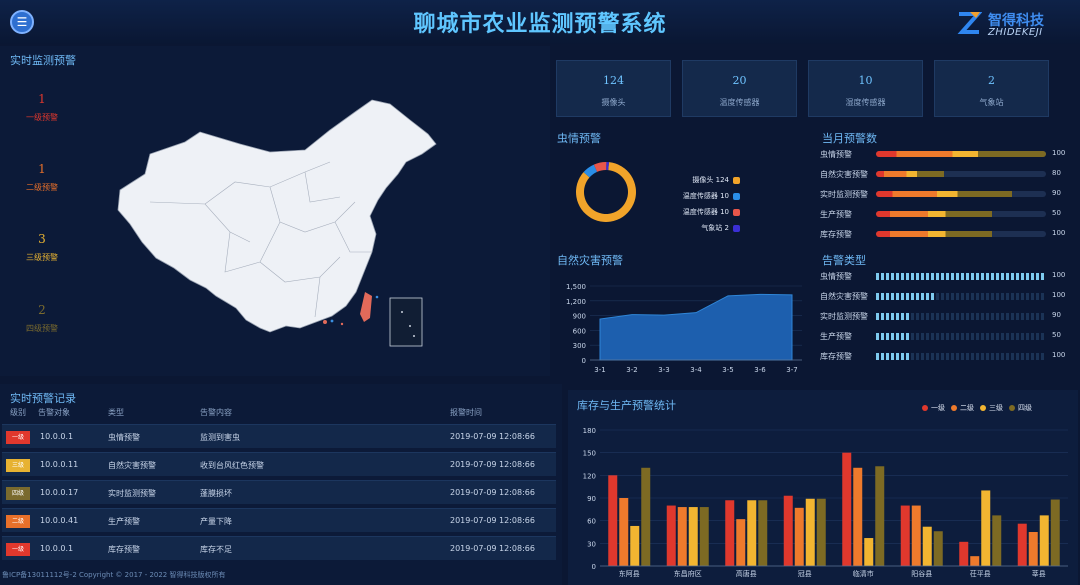 This screenshot has height=585, width=1080. What do you see at coordinates (1056, 173) in the screenshot?
I see `monthly-row-value: 80` at bounding box center [1056, 173].